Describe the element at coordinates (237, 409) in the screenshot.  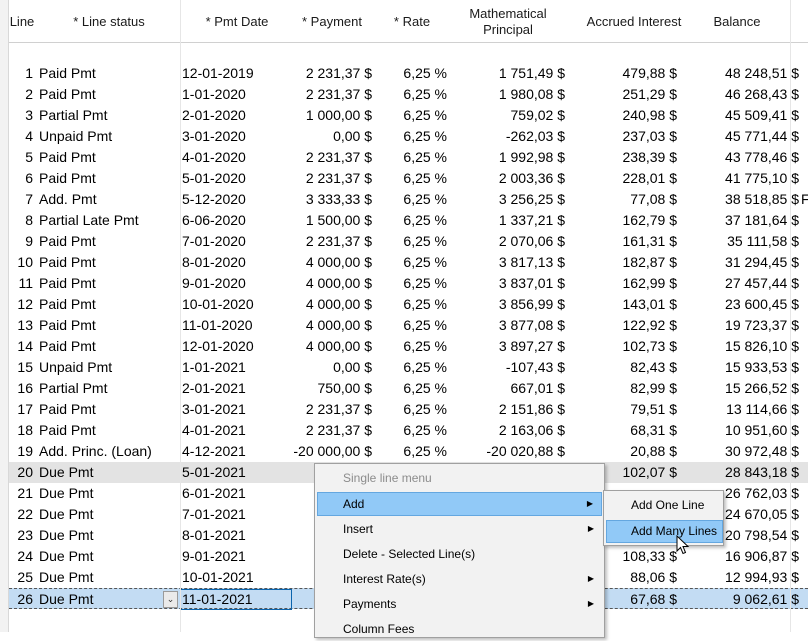
I see `cell-date: 3-01-2021` at that location.